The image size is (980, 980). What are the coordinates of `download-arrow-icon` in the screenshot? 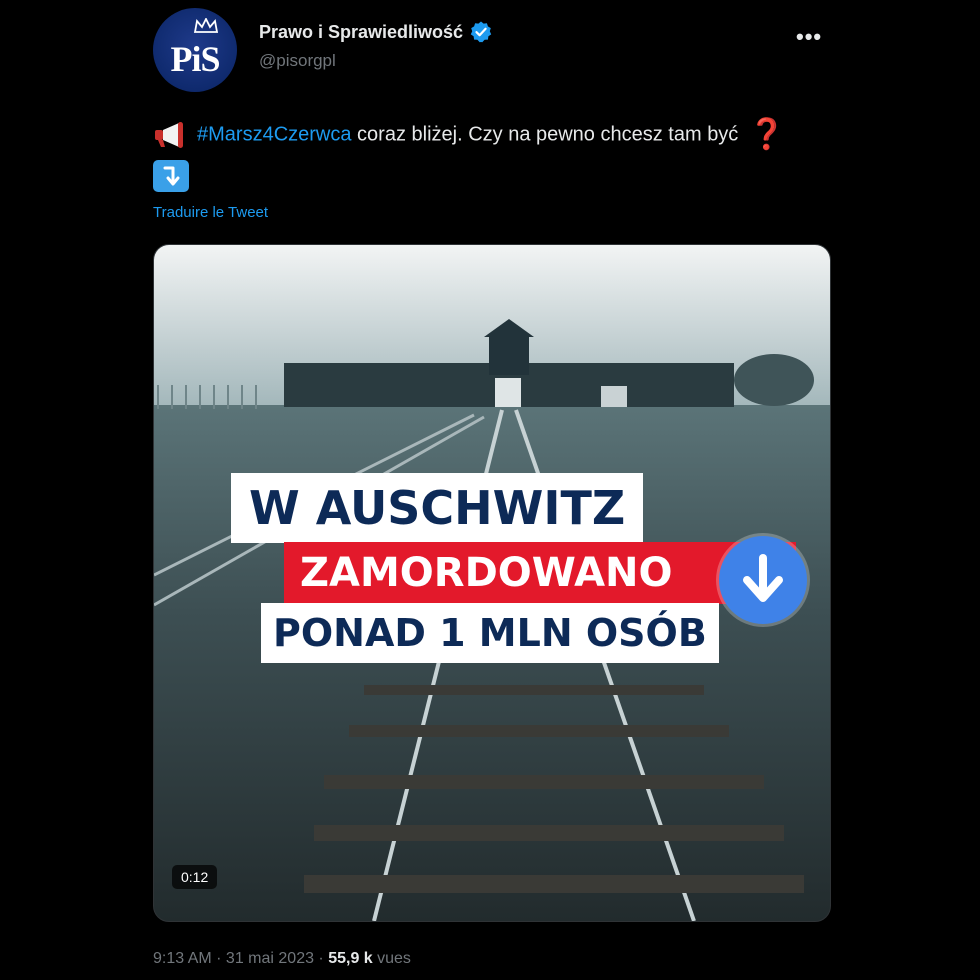 It's located at (763, 578).